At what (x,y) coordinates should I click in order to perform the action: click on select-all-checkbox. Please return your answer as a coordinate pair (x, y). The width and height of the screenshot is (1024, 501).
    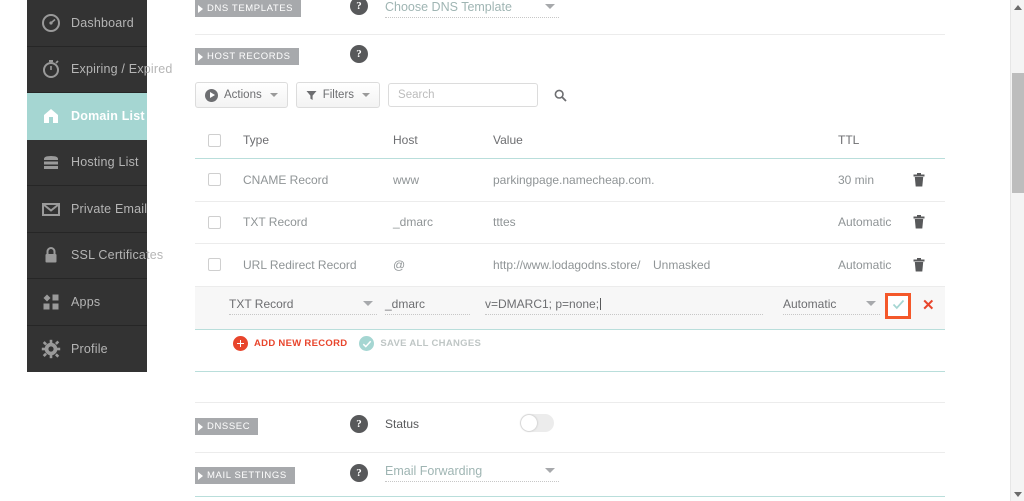
    Looking at the image, I should click on (214, 140).